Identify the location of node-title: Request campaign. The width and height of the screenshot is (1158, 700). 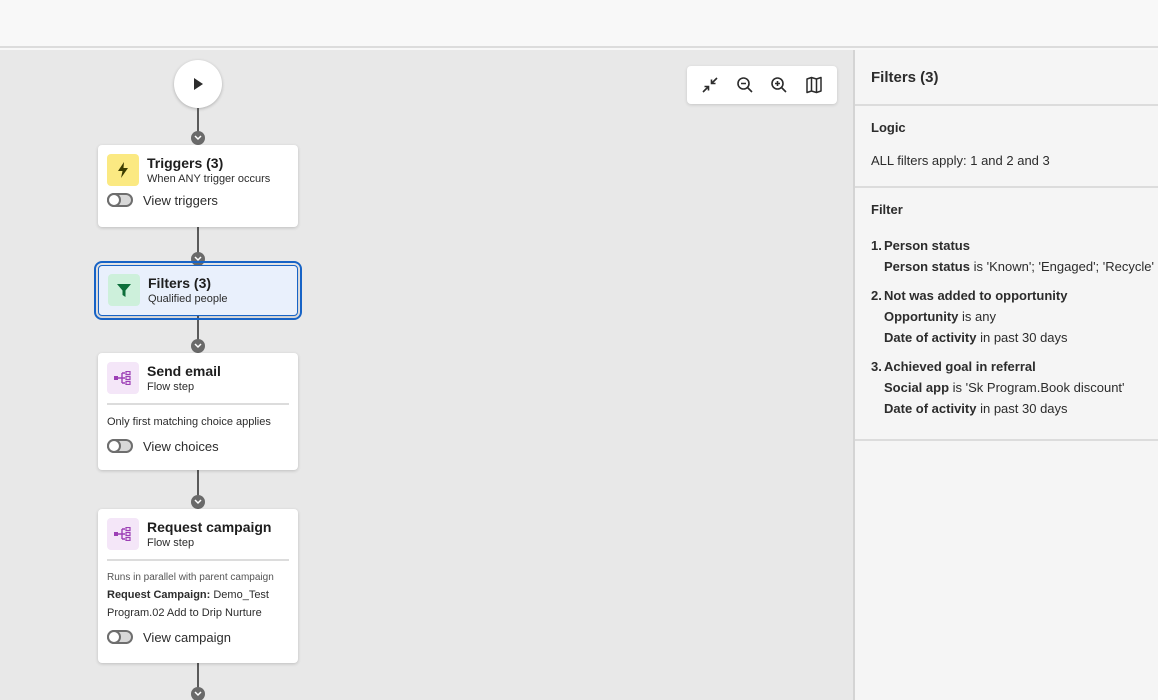
(209, 527).